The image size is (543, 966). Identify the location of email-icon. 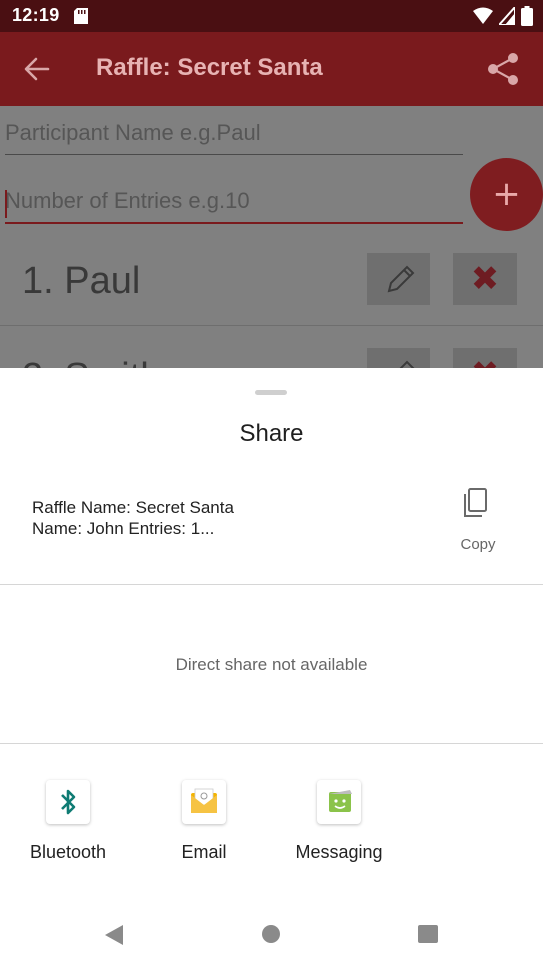
(204, 802).